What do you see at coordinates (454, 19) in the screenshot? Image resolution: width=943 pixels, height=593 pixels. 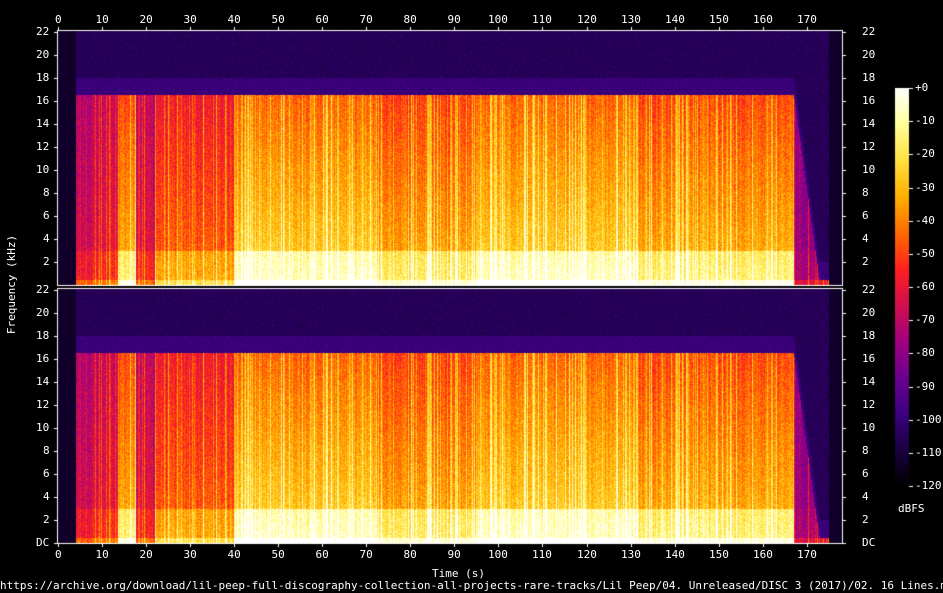 I see `x-tick-label-top: 90` at bounding box center [454, 19].